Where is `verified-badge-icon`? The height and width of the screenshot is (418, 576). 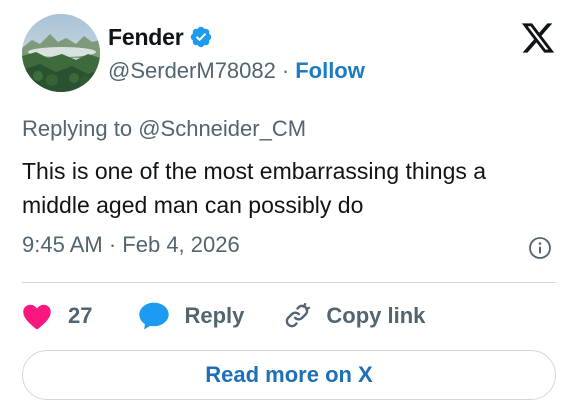 verified-badge-icon is located at coordinates (201, 37).